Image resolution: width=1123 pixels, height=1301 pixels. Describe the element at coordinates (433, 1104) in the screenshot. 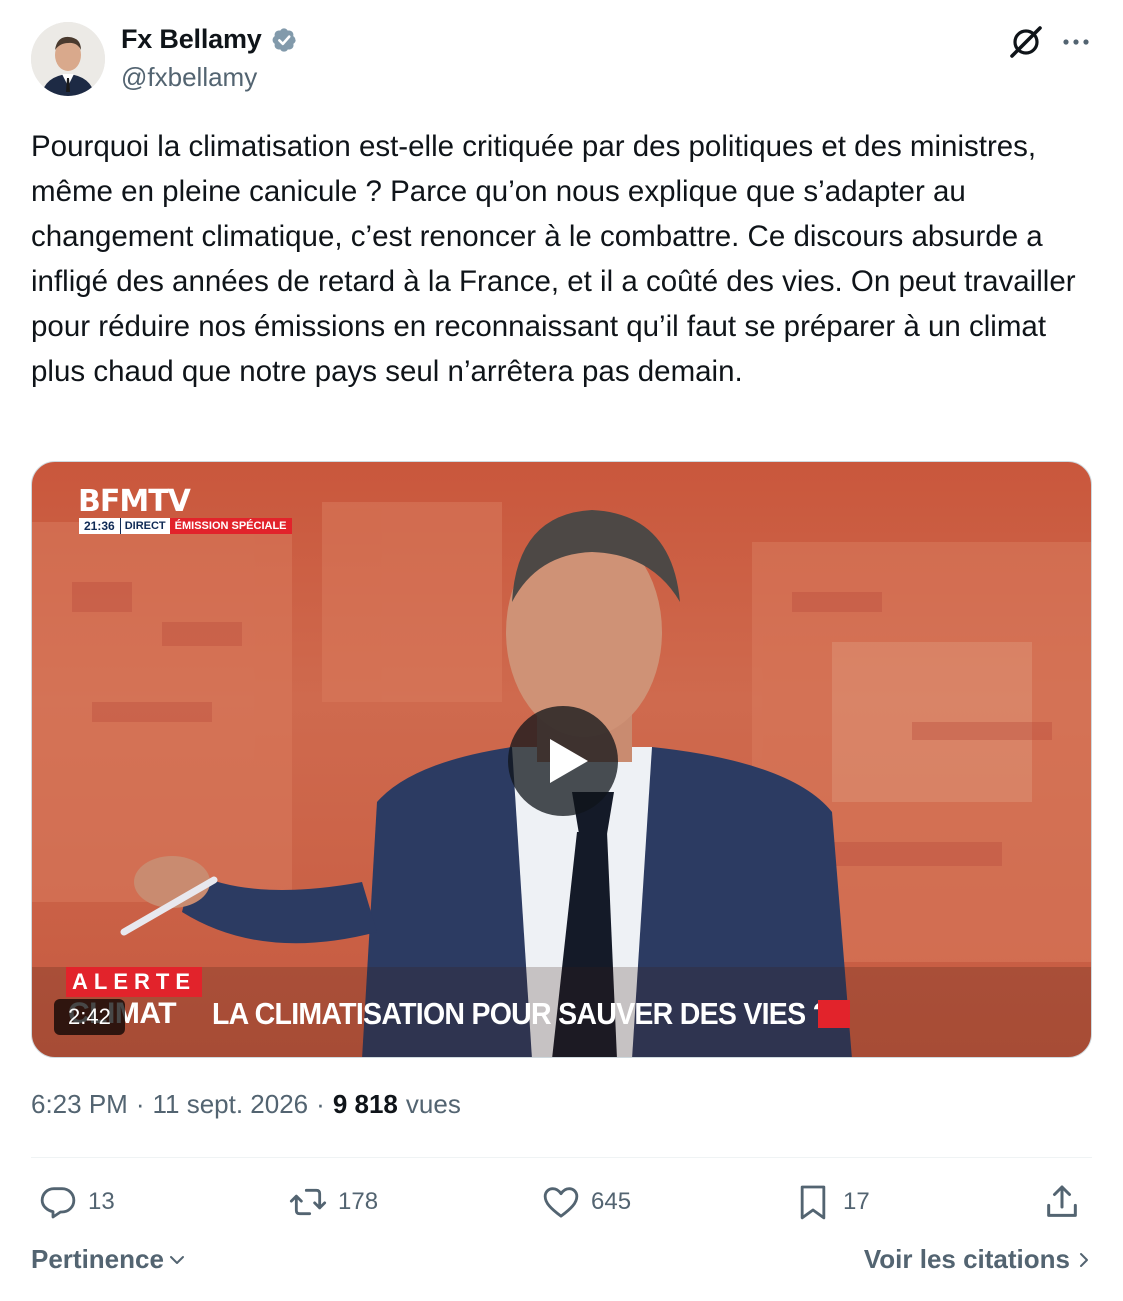

I see `views-label: vues` at that location.